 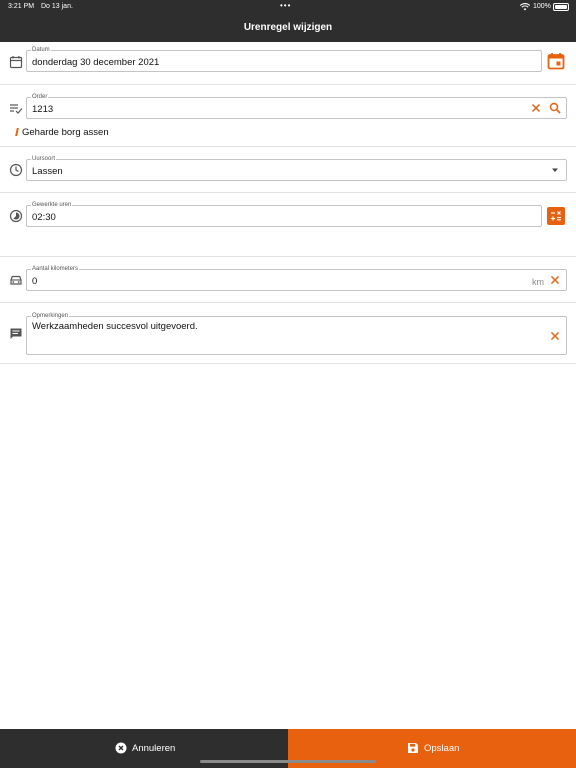 What do you see at coordinates (41, 50) in the screenshot?
I see `datum-label: Datum` at bounding box center [41, 50].